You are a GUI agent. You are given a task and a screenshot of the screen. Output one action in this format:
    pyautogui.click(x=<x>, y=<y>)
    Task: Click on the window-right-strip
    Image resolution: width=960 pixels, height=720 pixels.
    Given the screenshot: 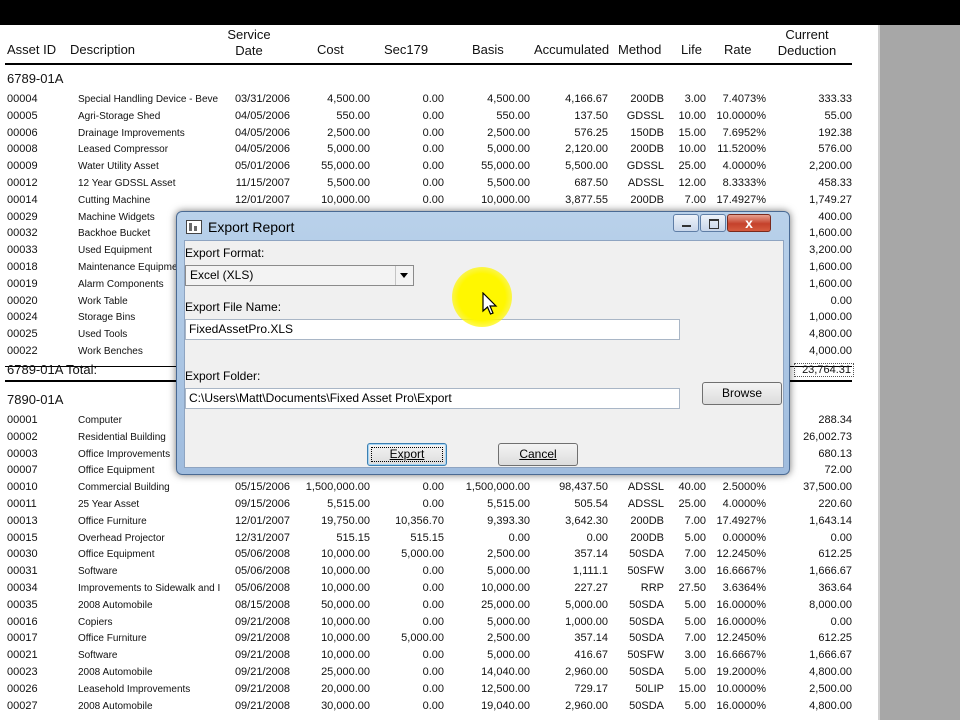 What is the action you would take?
    pyautogui.click(x=919, y=372)
    